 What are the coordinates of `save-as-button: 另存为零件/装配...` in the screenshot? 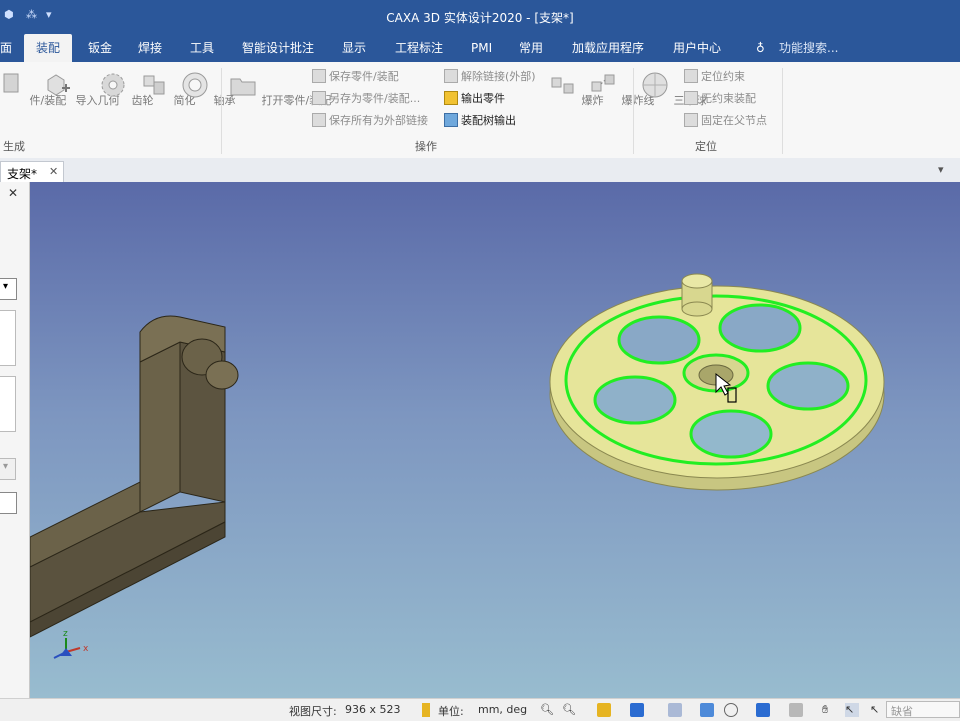 It's located at (366, 99).